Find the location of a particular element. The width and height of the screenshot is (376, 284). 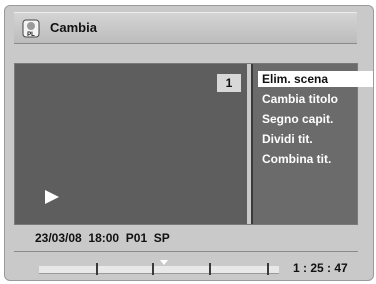

recording-info: 23/03/08 18:00 P01 SP is located at coordinates (102, 238).